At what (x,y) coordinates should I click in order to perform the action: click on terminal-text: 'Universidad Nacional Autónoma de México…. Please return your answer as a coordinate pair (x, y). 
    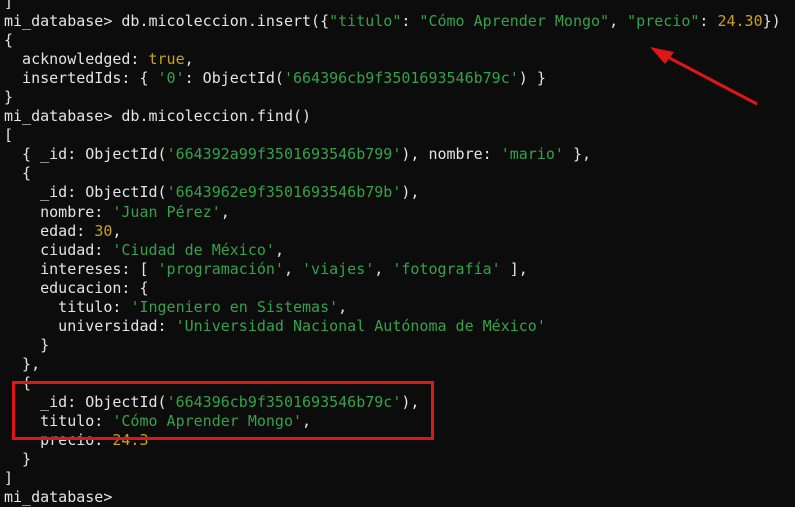
    Looking at the image, I should click on (360, 325).